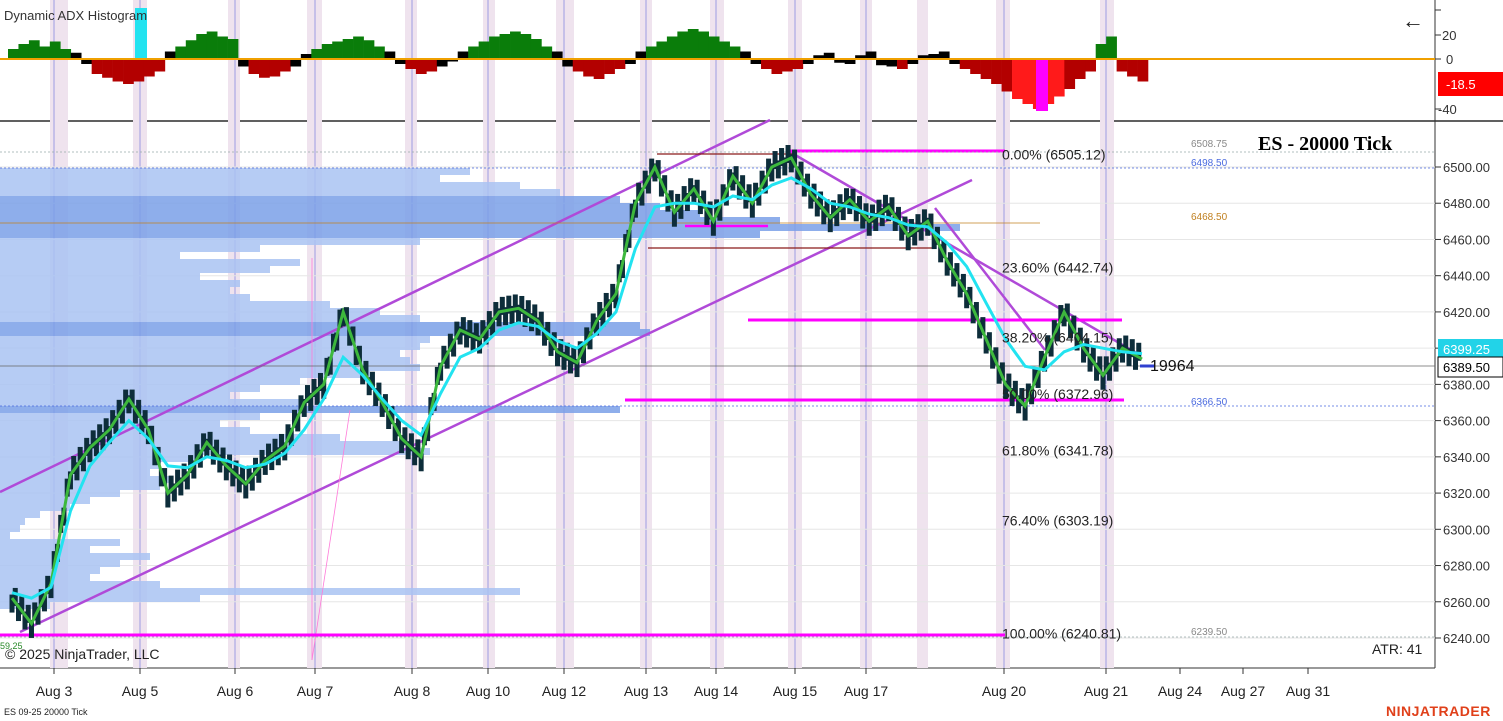 This screenshot has height=721, width=1503. Describe the element at coordinates (866, 691) in the screenshot. I see `date-tick: Aug 17` at that location.